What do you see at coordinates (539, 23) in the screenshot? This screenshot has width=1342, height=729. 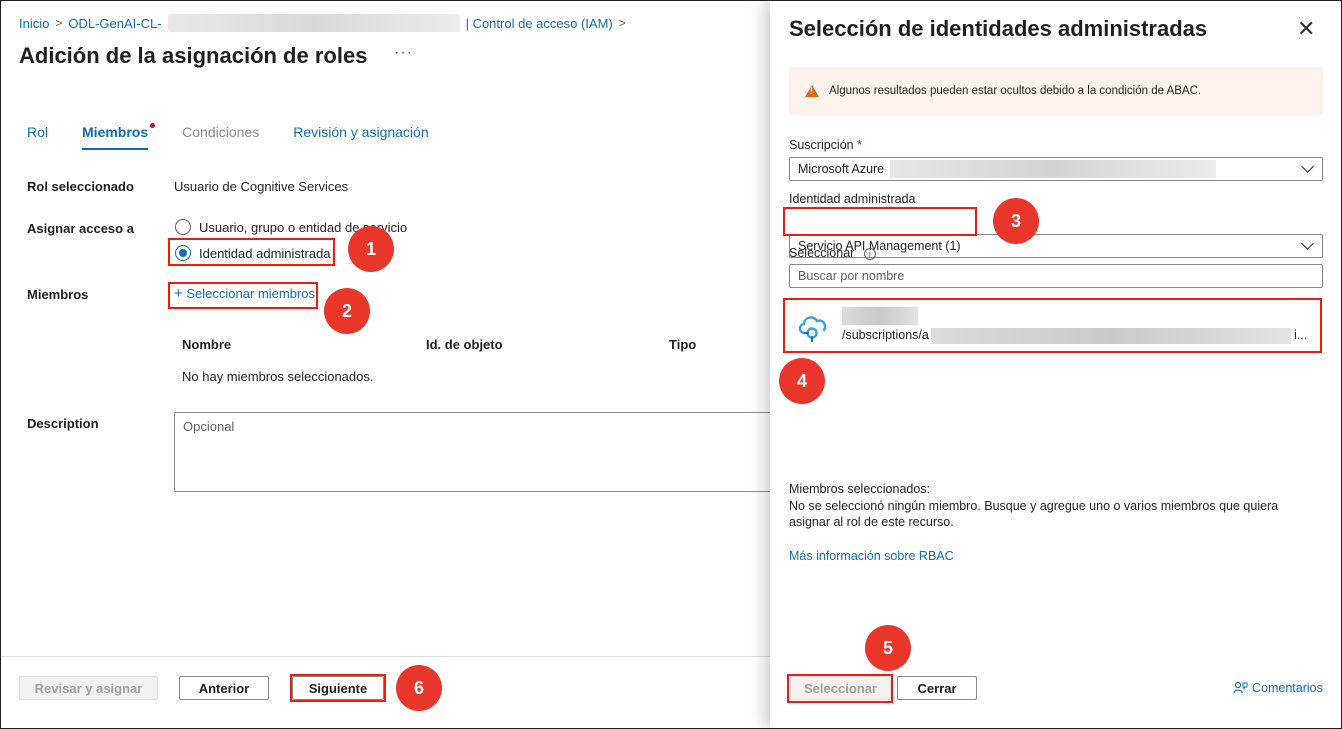 I see `breadcrumb-iam: | Control de acceso (IAM)` at bounding box center [539, 23].